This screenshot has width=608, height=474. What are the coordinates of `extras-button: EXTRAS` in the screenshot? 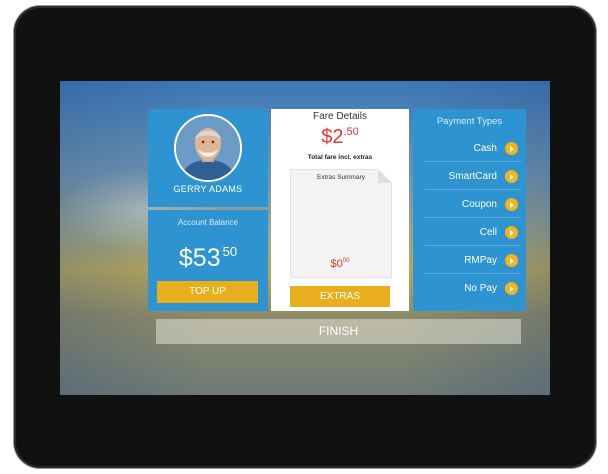 It's located at (340, 296).